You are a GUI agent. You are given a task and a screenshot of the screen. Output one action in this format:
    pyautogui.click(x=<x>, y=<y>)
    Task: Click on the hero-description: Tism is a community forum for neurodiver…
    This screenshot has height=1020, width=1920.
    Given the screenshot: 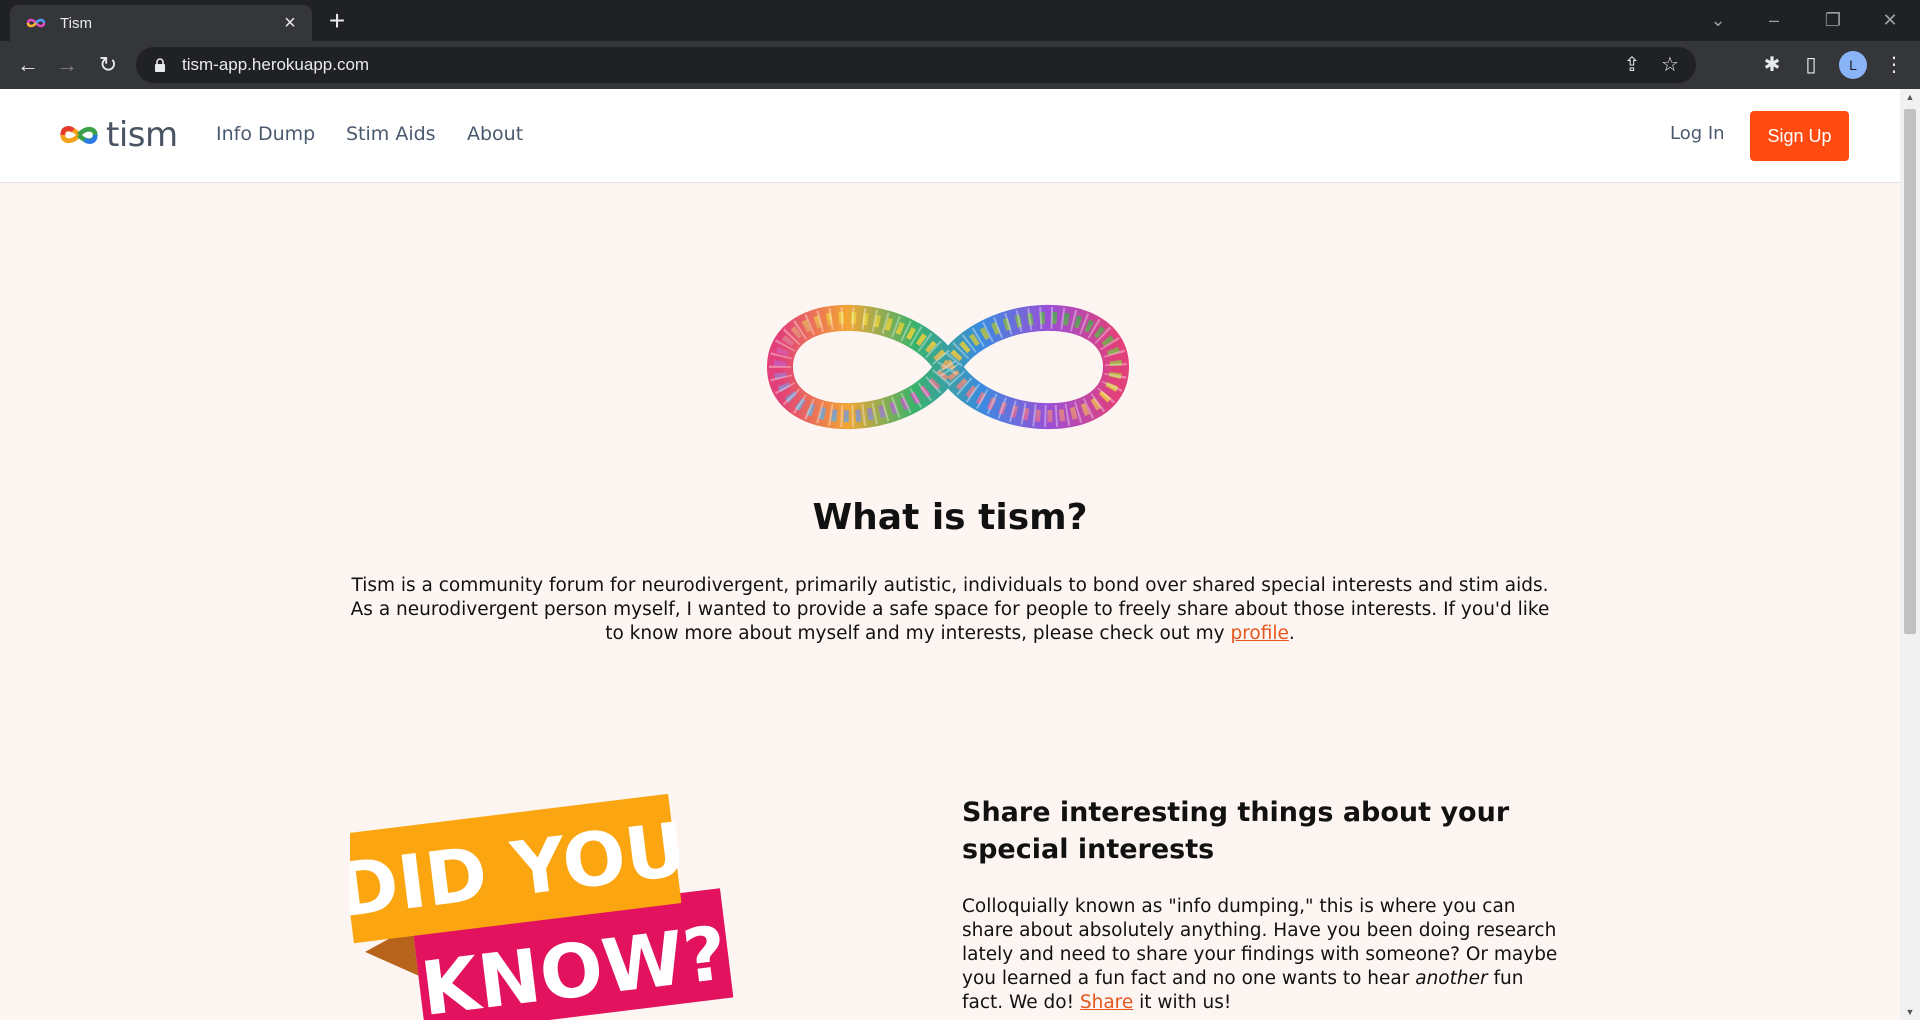 What is the action you would take?
    pyautogui.click(x=950, y=609)
    